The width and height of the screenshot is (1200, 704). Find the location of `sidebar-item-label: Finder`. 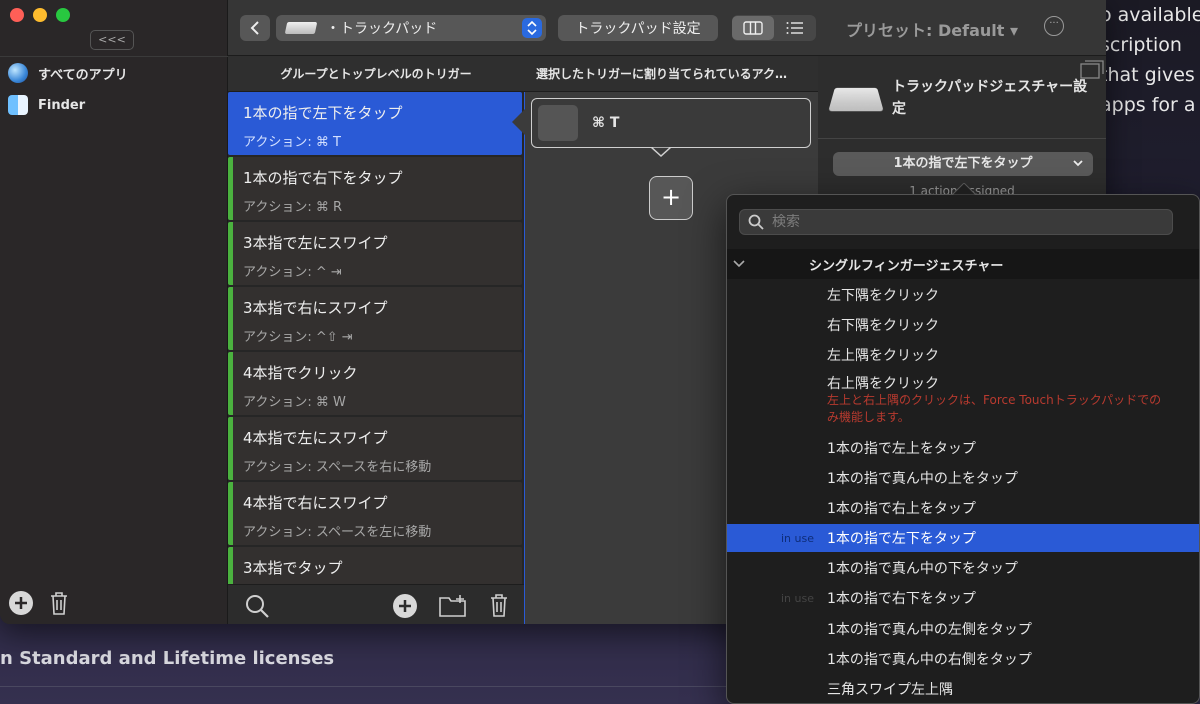

sidebar-item-label: Finder is located at coordinates (62, 105).